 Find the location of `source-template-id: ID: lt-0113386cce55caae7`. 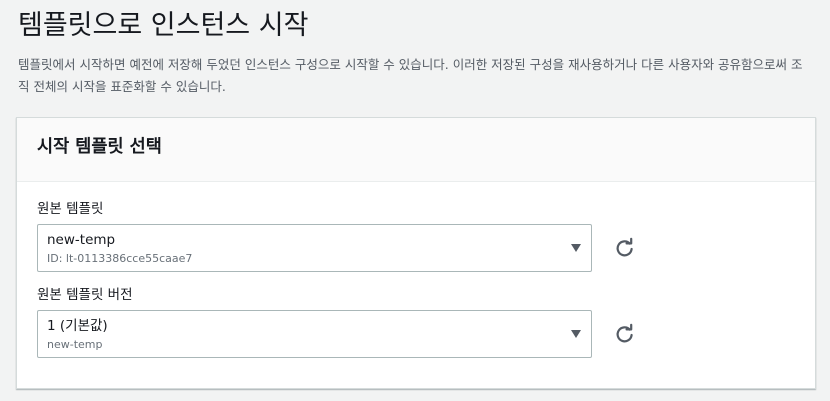

source-template-id: ID: lt-0113386cce55caae7 is located at coordinates (120, 258).